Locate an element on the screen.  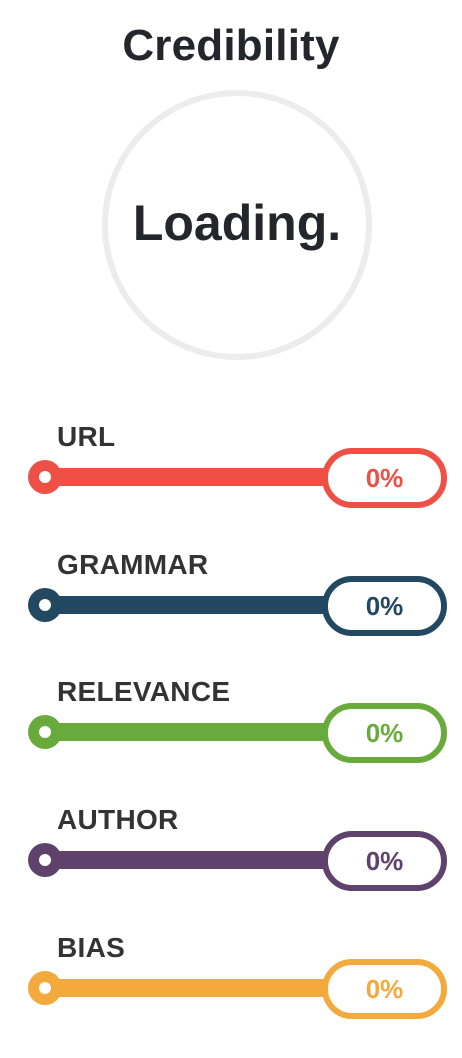
metric-relevance: RELEVANCE 0% is located at coordinates (231, 730).